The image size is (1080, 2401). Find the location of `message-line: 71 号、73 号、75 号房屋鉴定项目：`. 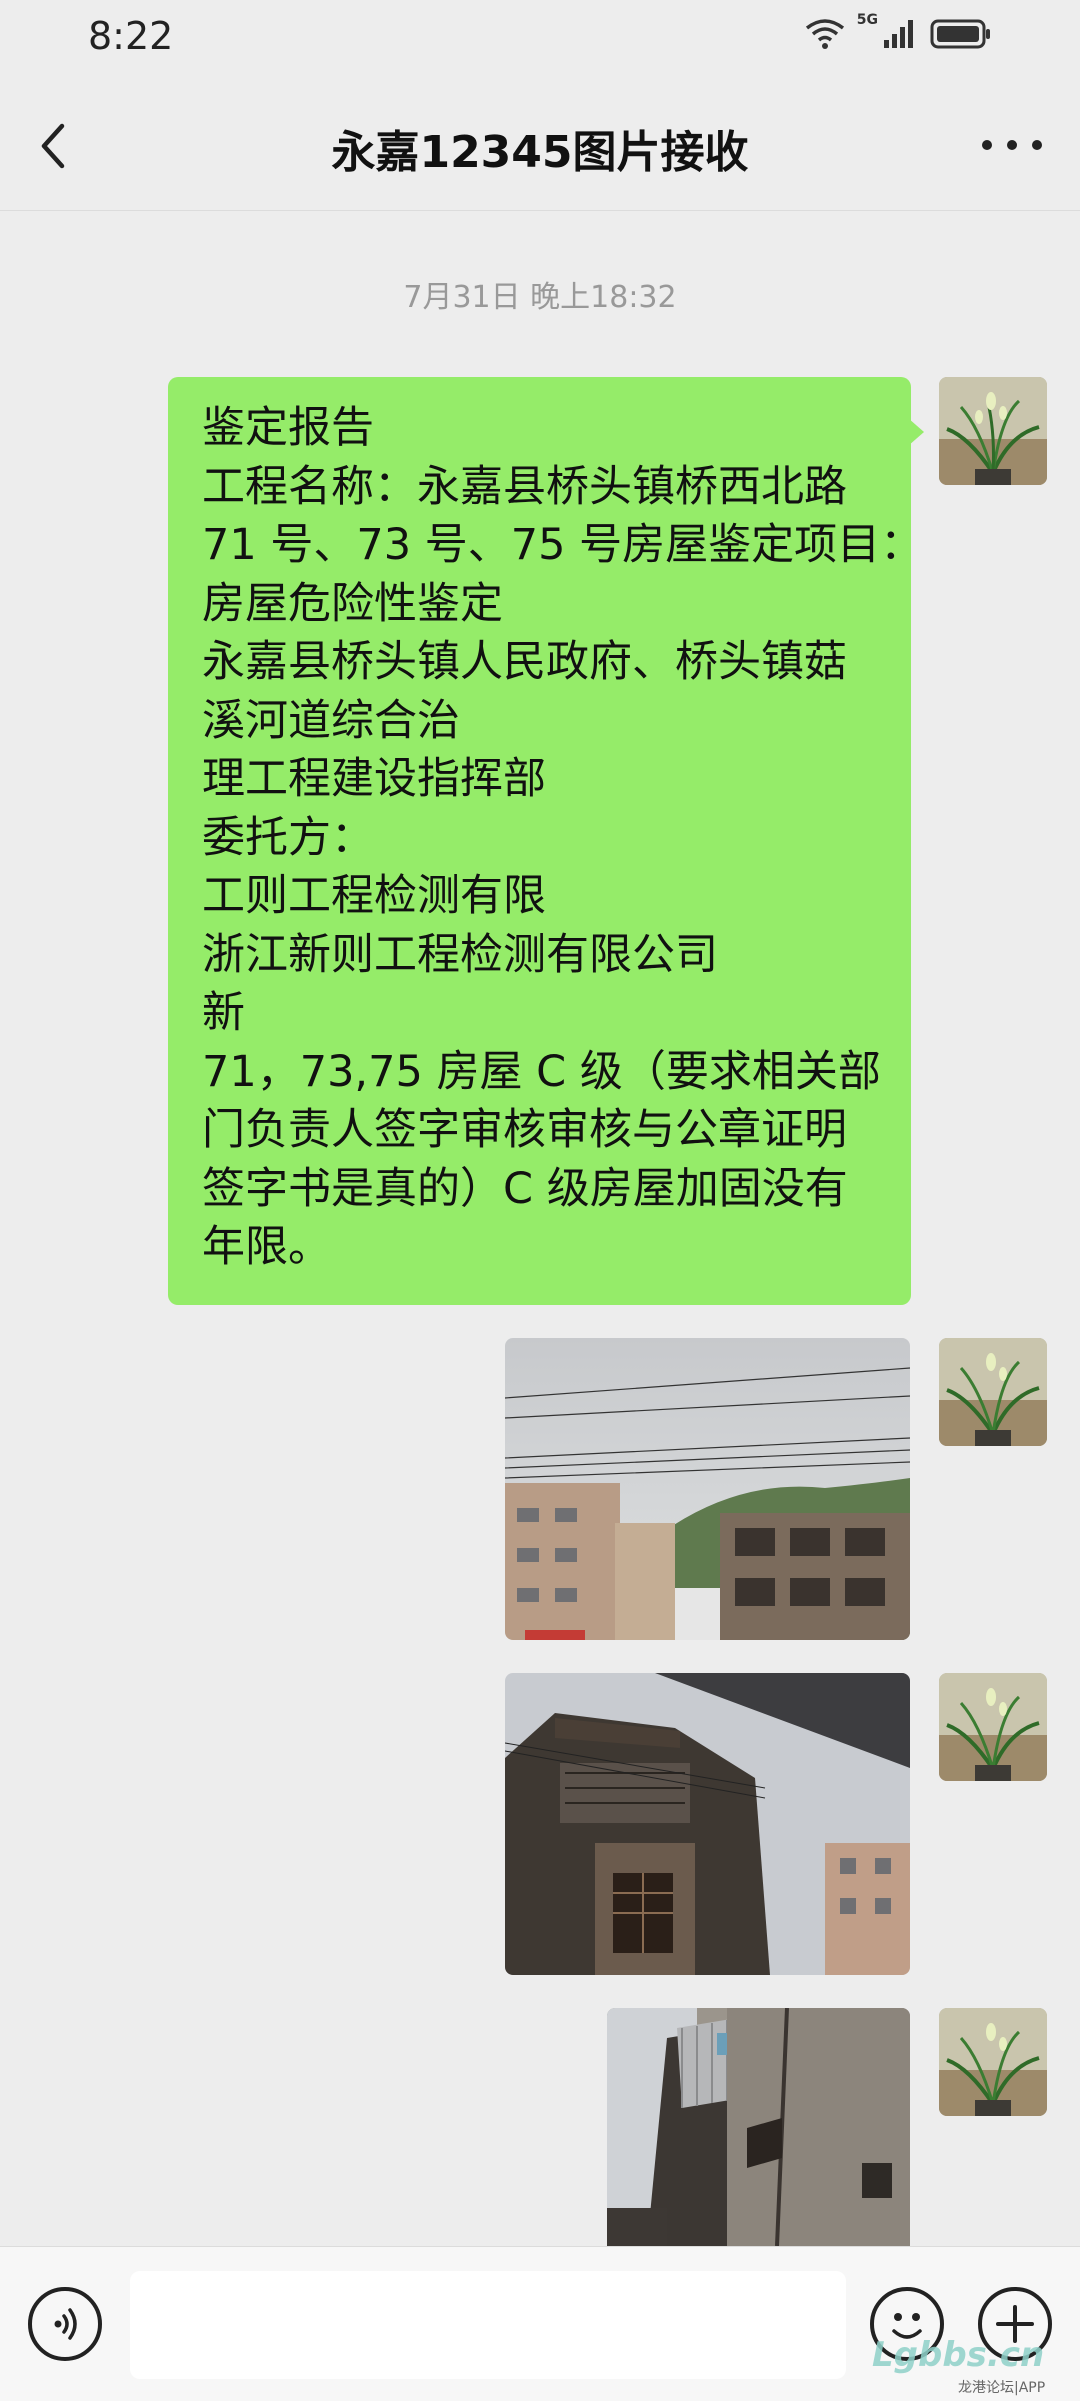

message-line: 71 号、73 号、75 号房屋鉴定项目： is located at coordinates (563, 545).